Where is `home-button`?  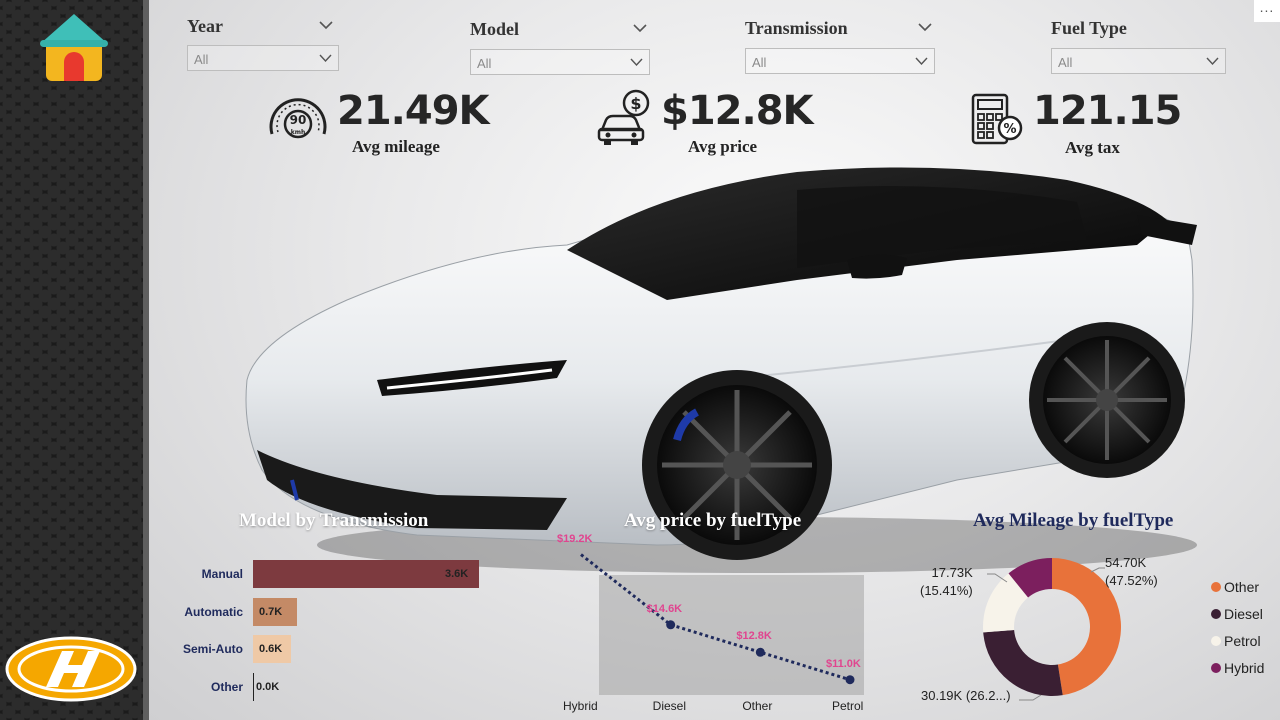
home-button is located at coordinates (74, 47).